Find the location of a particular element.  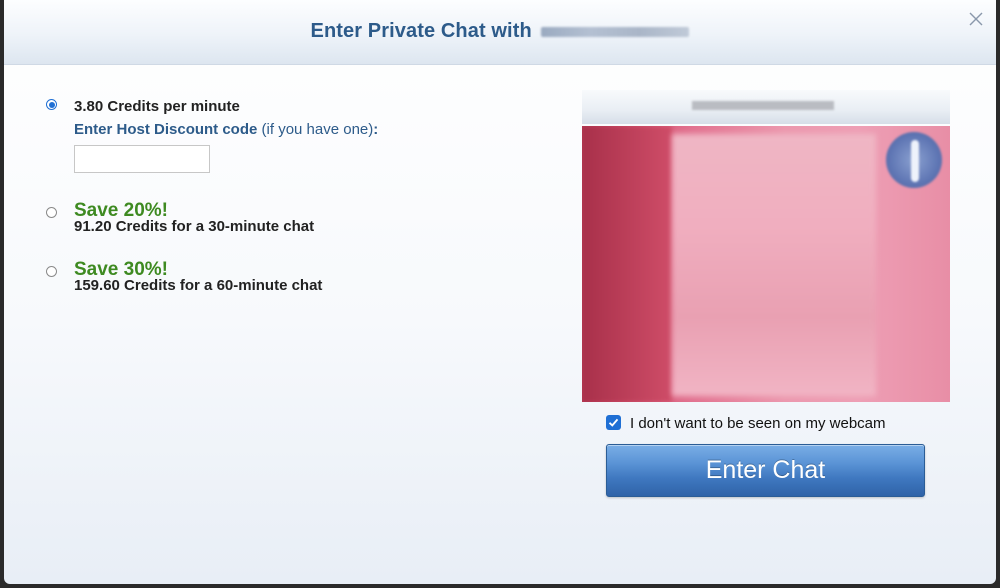

webcam-checkbox is located at coordinates (613, 422).